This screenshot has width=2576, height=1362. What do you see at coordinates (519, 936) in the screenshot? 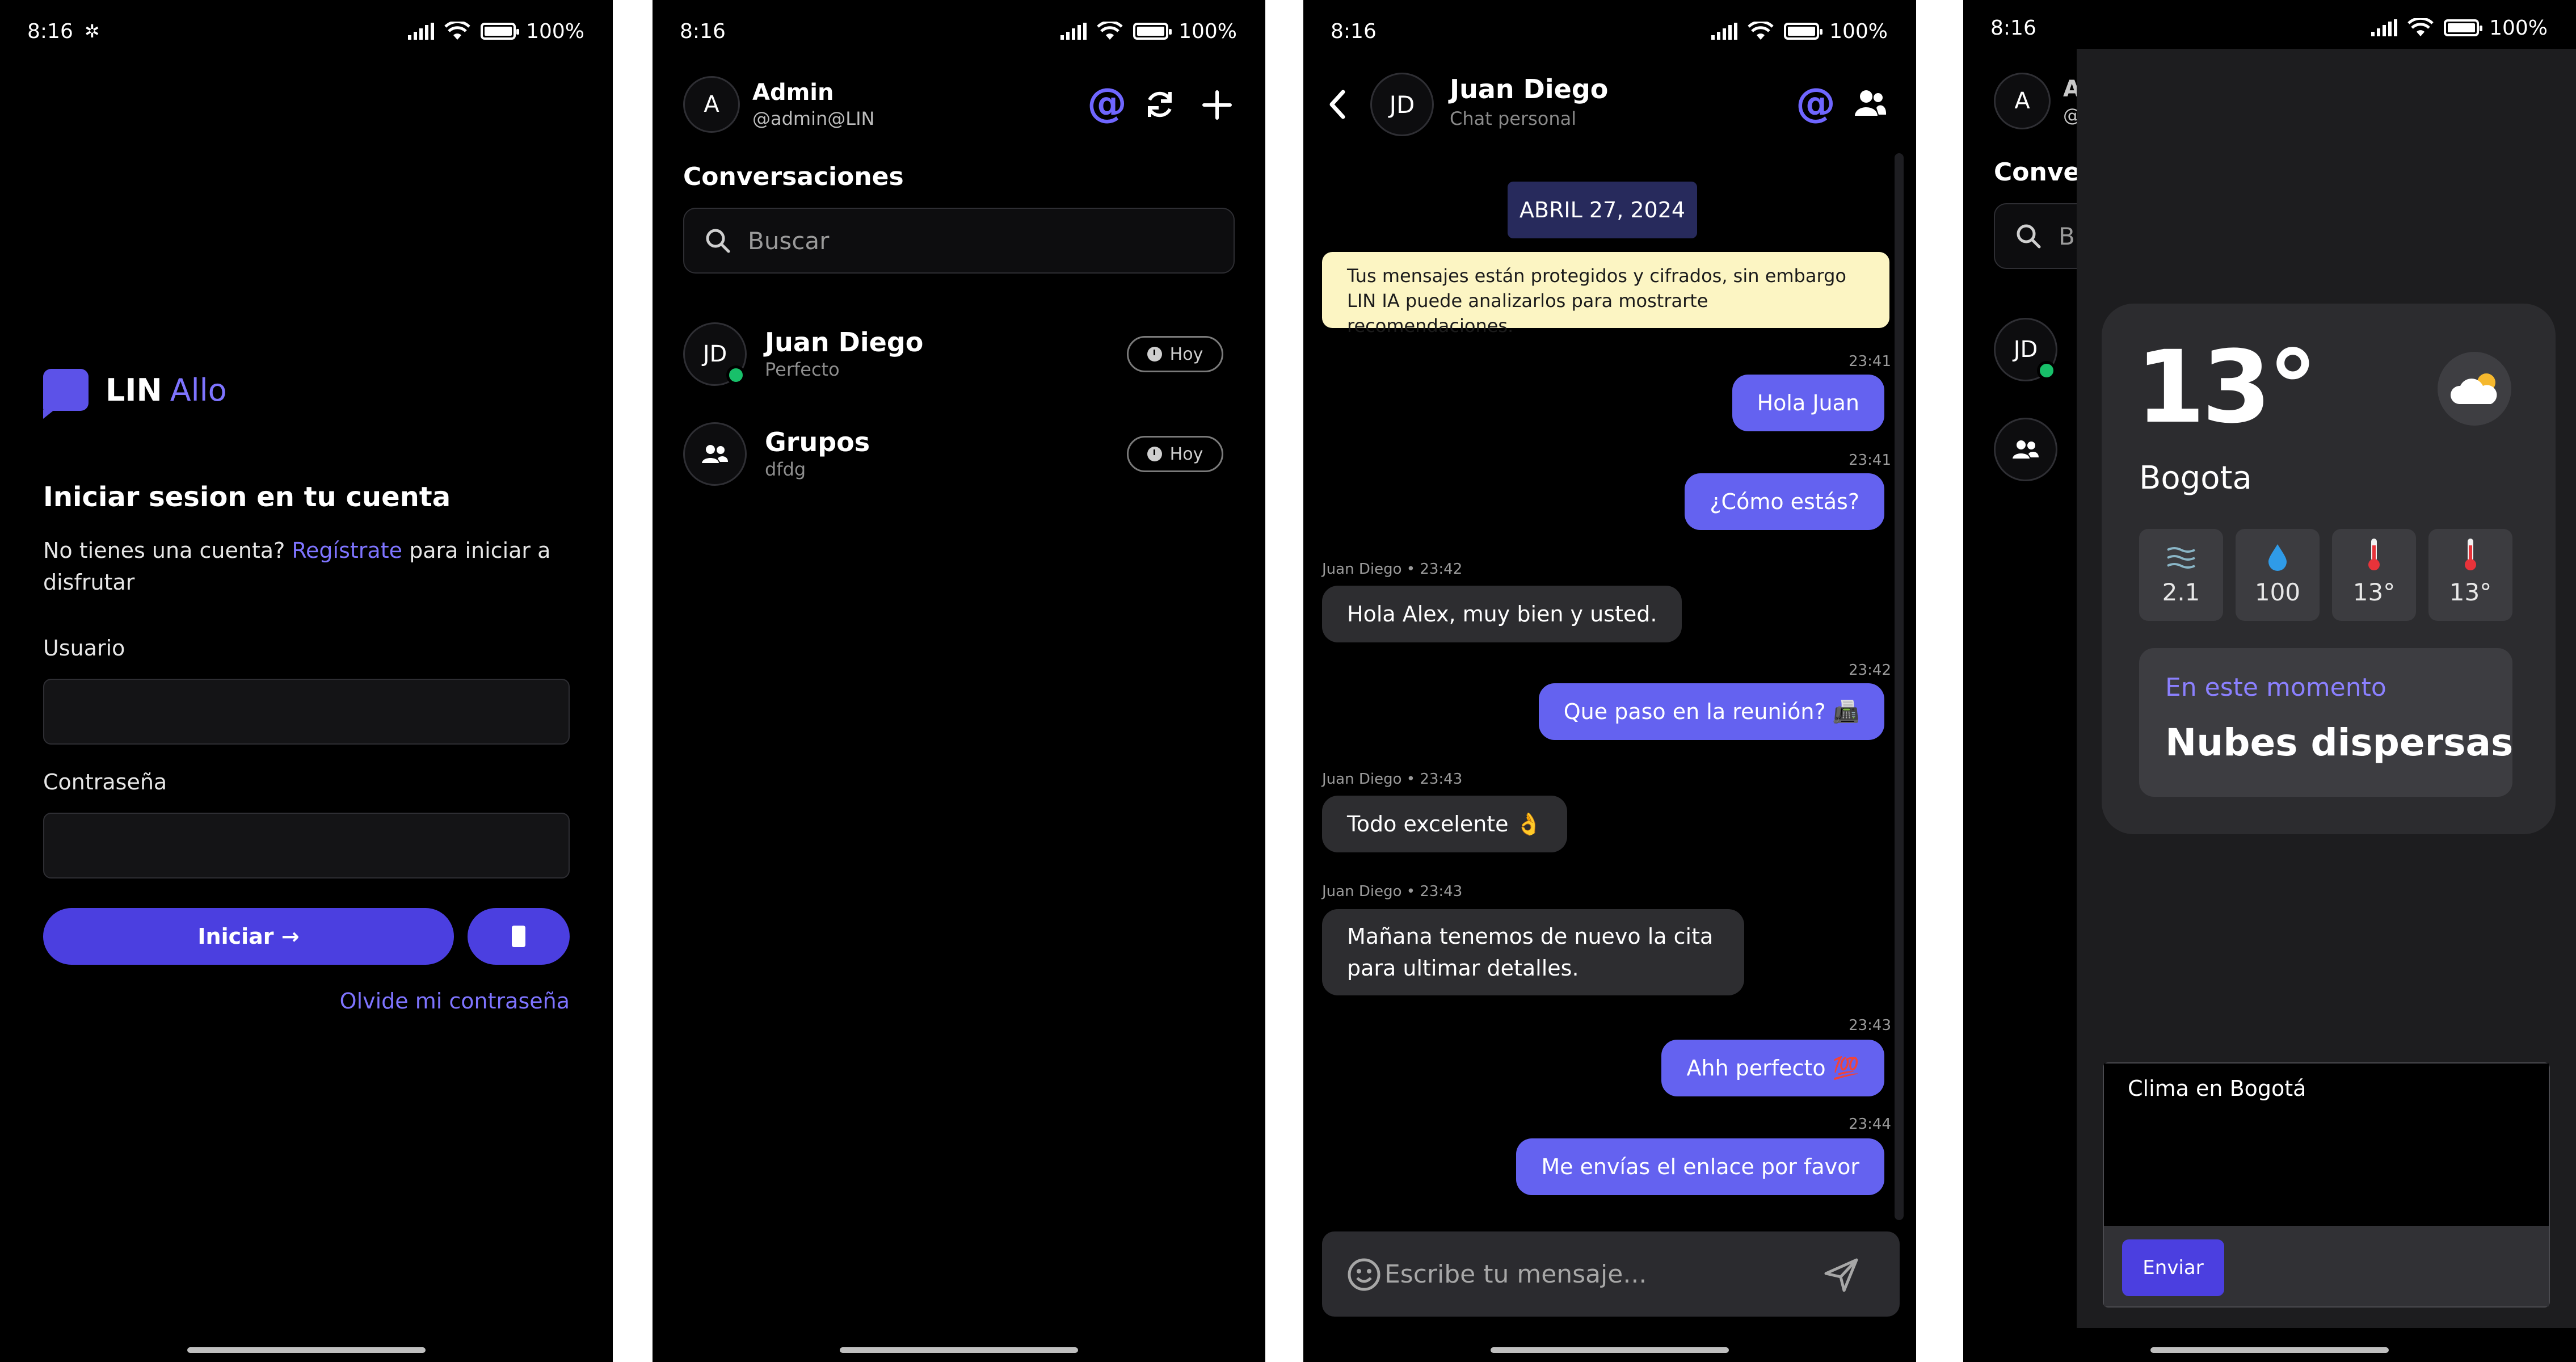
I see `phone-login-button` at bounding box center [519, 936].